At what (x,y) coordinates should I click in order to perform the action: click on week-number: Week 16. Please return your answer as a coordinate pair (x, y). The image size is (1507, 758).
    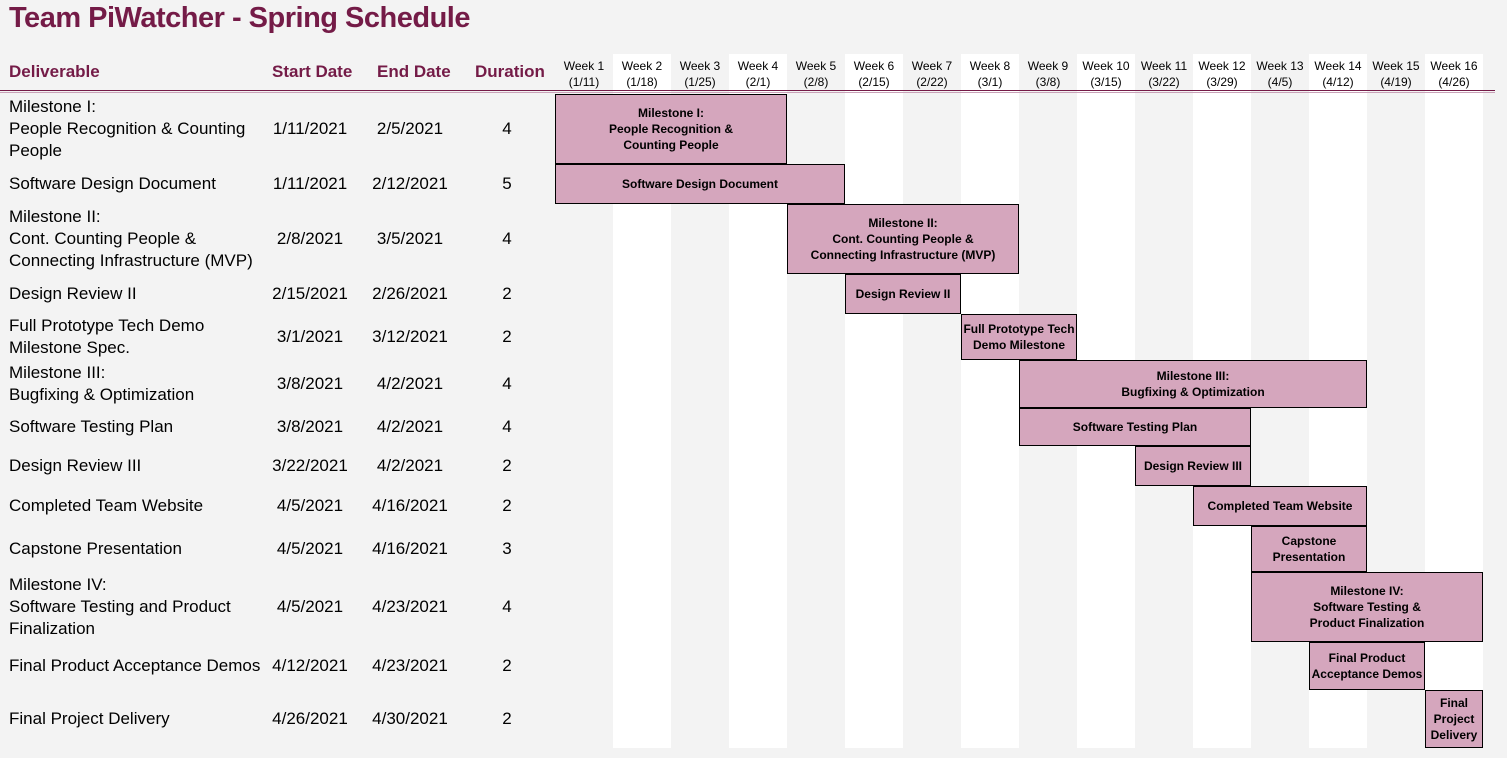
    Looking at the image, I should click on (1454, 66).